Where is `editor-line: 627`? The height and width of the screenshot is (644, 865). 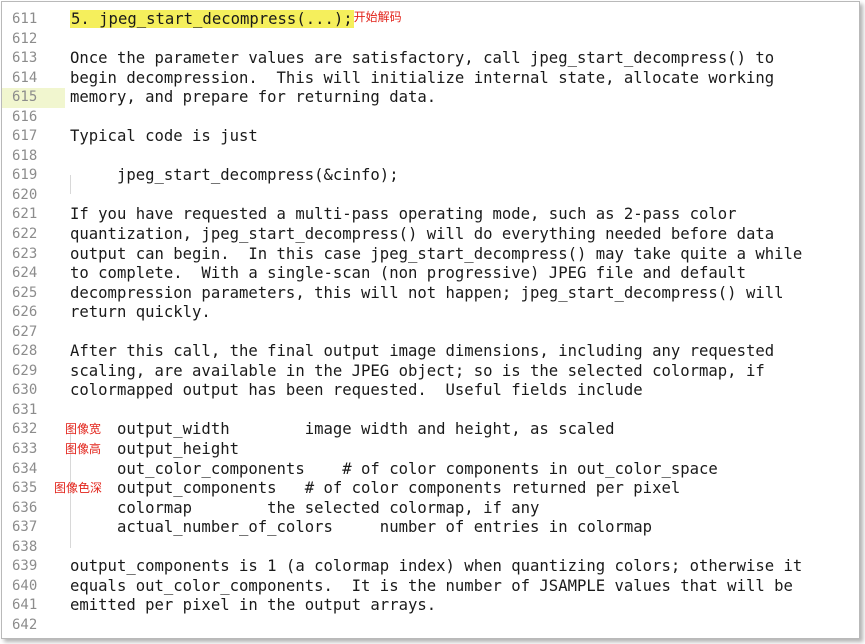
editor-line: 627 is located at coordinates (430, 333).